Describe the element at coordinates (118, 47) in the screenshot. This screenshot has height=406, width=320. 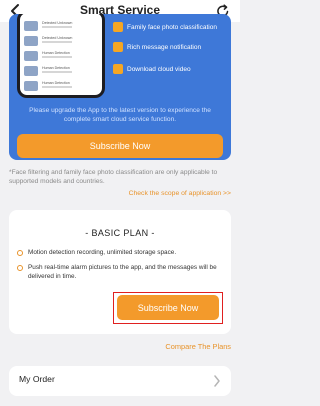
I see `message-icon` at that location.